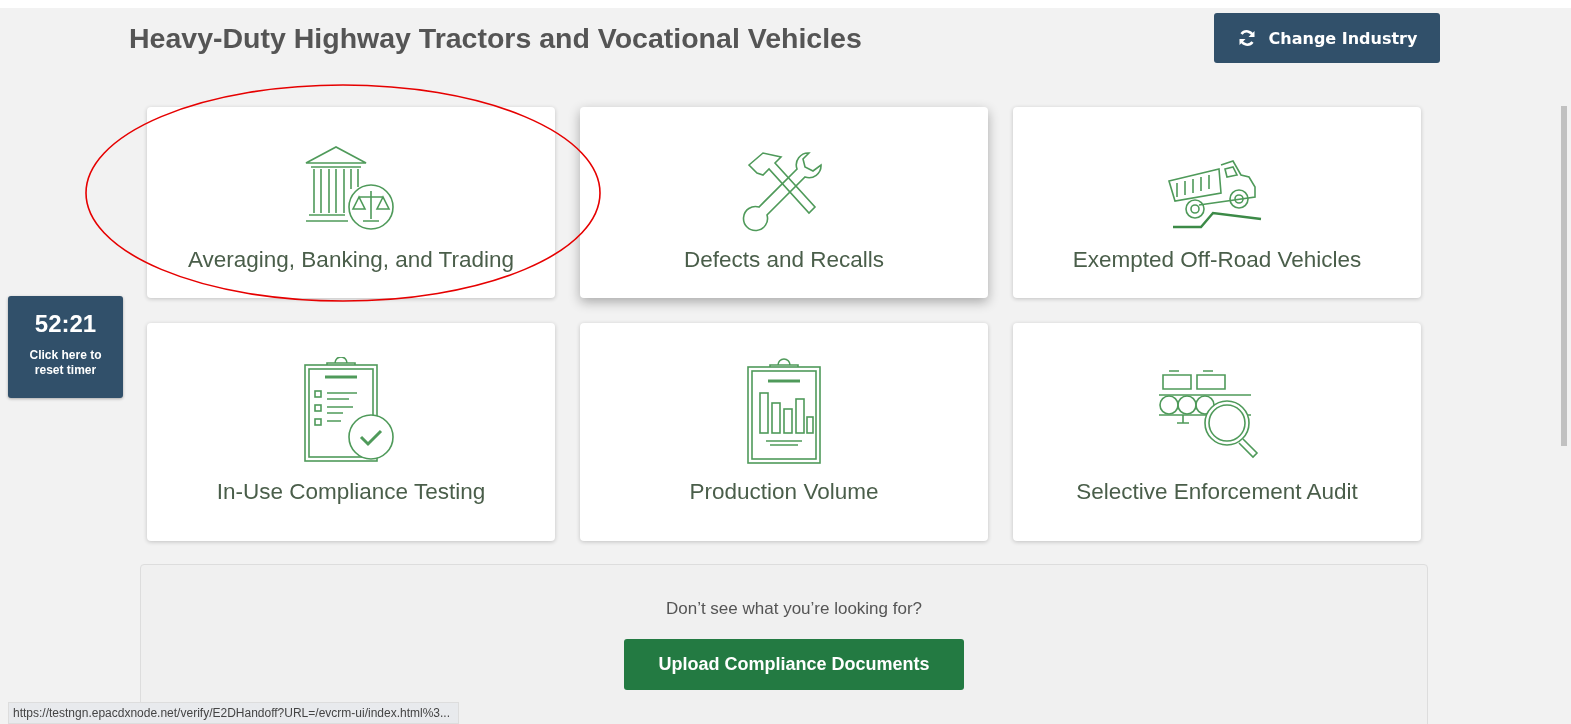 The height and width of the screenshot is (724, 1571). Describe the element at coordinates (351, 260) in the screenshot. I see `card-label: Averaging, Banking, and Trading` at that location.